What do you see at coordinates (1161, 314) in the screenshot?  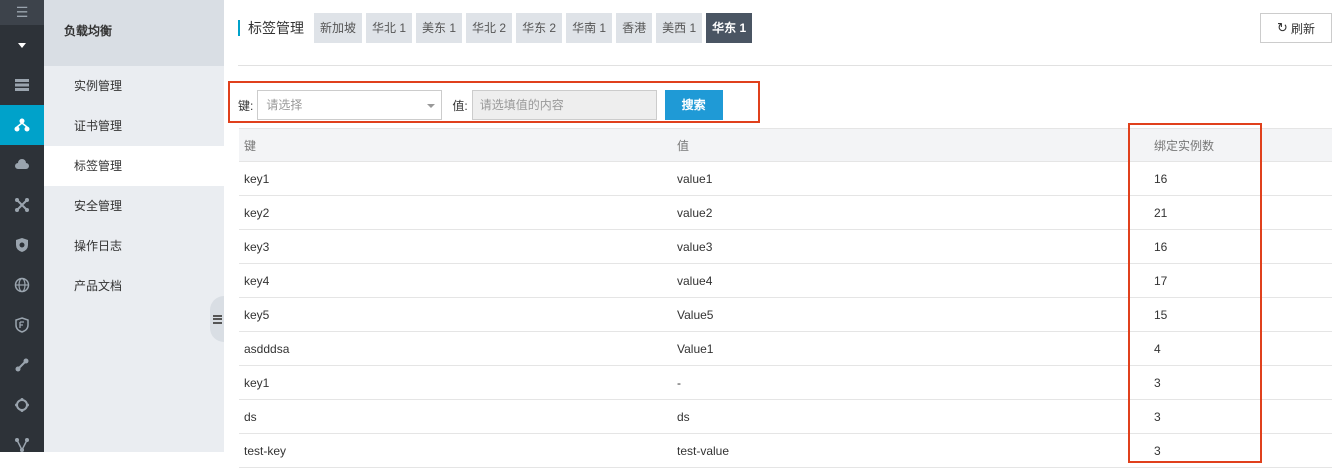 I see `cell-instances: 15` at bounding box center [1161, 314].